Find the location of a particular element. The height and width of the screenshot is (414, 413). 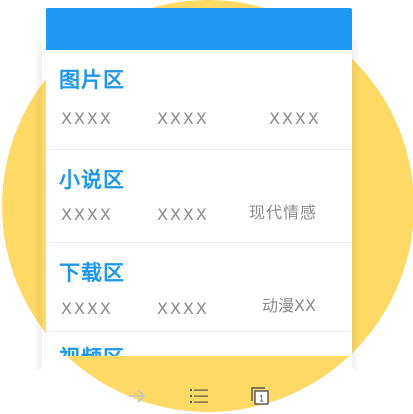

section-videos: 视频区 is located at coordinates (199, 344).